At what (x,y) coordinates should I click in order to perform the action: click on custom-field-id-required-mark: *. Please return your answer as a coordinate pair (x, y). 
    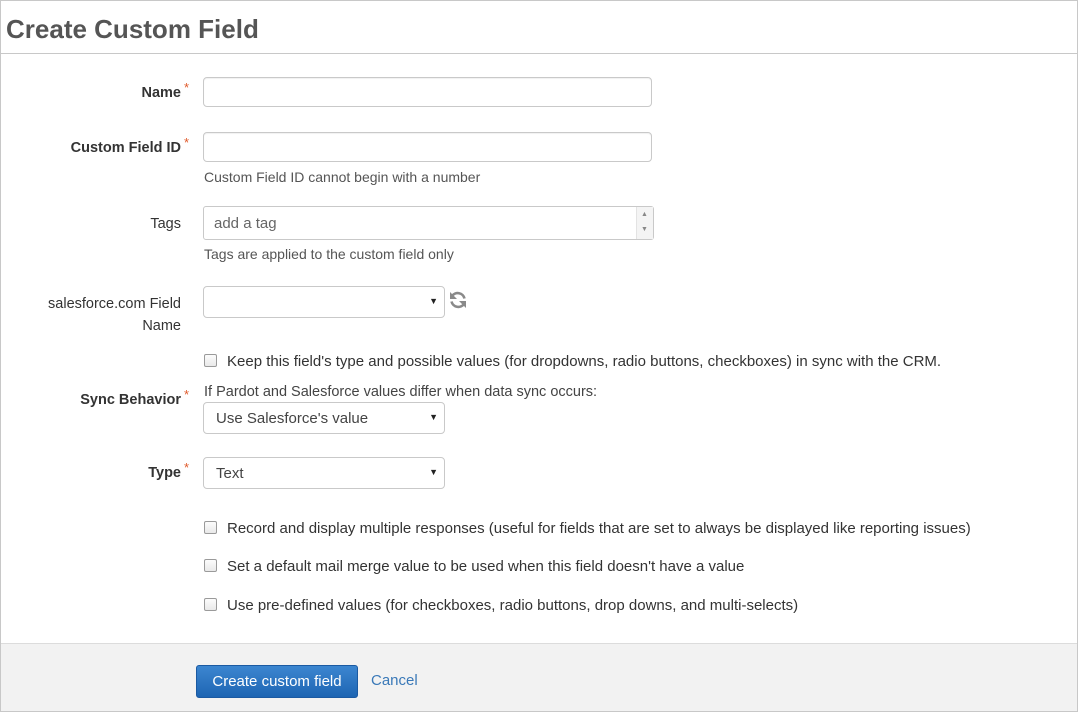
    Looking at the image, I should click on (187, 142).